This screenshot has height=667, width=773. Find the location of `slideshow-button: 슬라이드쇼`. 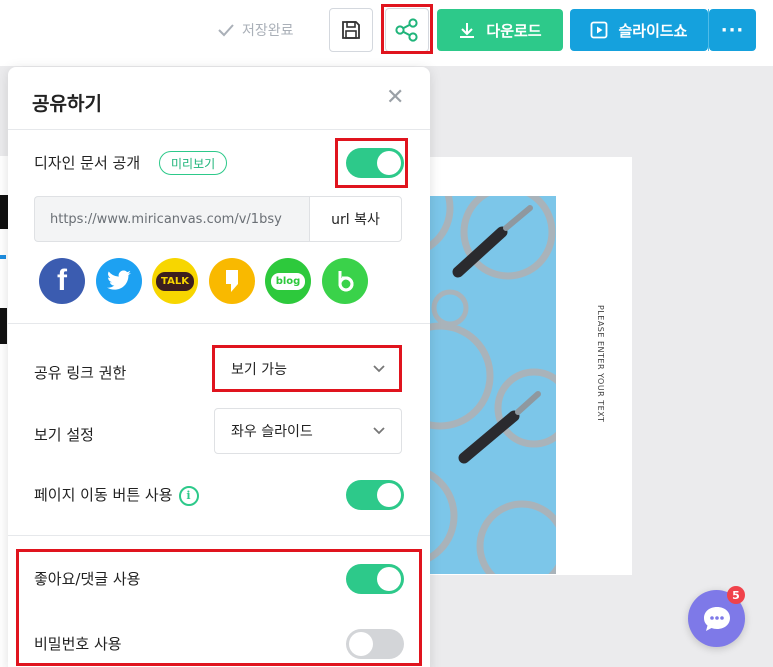

slideshow-button: 슬라이드쇼 is located at coordinates (639, 30).